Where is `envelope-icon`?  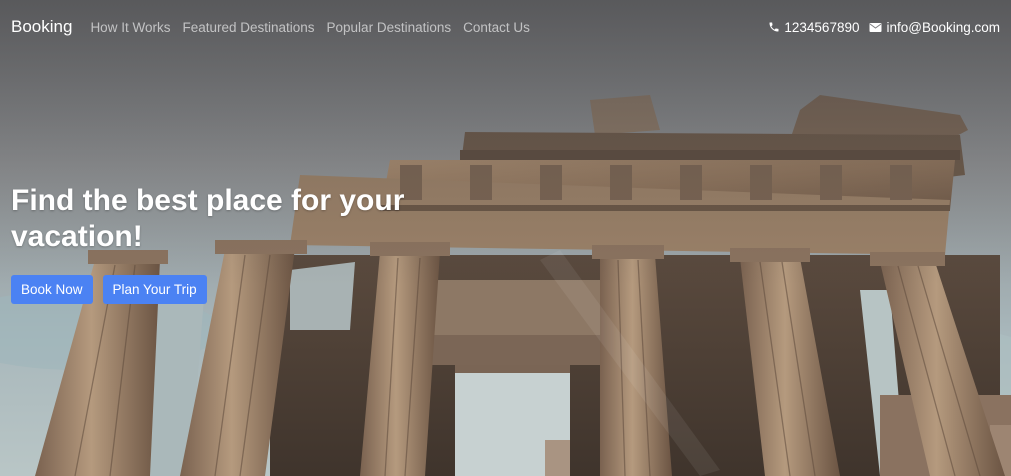
envelope-icon is located at coordinates (875, 27).